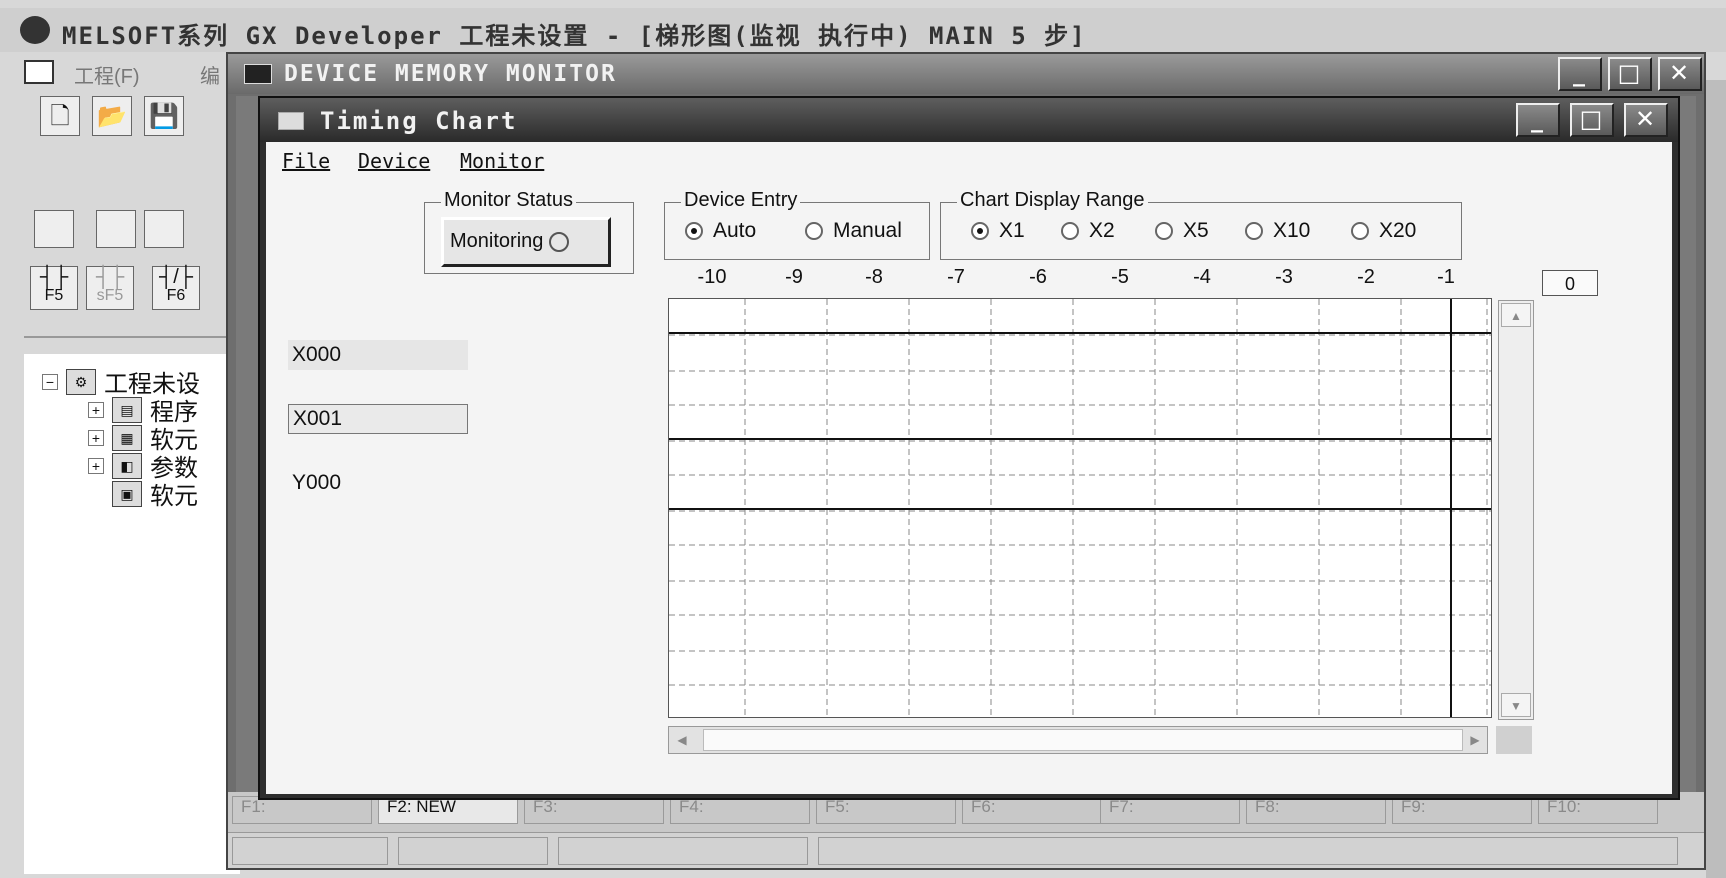 Image resolution: width=1726 pixels, height=878 pixels. Describe the element at coordinates (394, 161) in the screenshot. I see `menu-device: Device` at that location.